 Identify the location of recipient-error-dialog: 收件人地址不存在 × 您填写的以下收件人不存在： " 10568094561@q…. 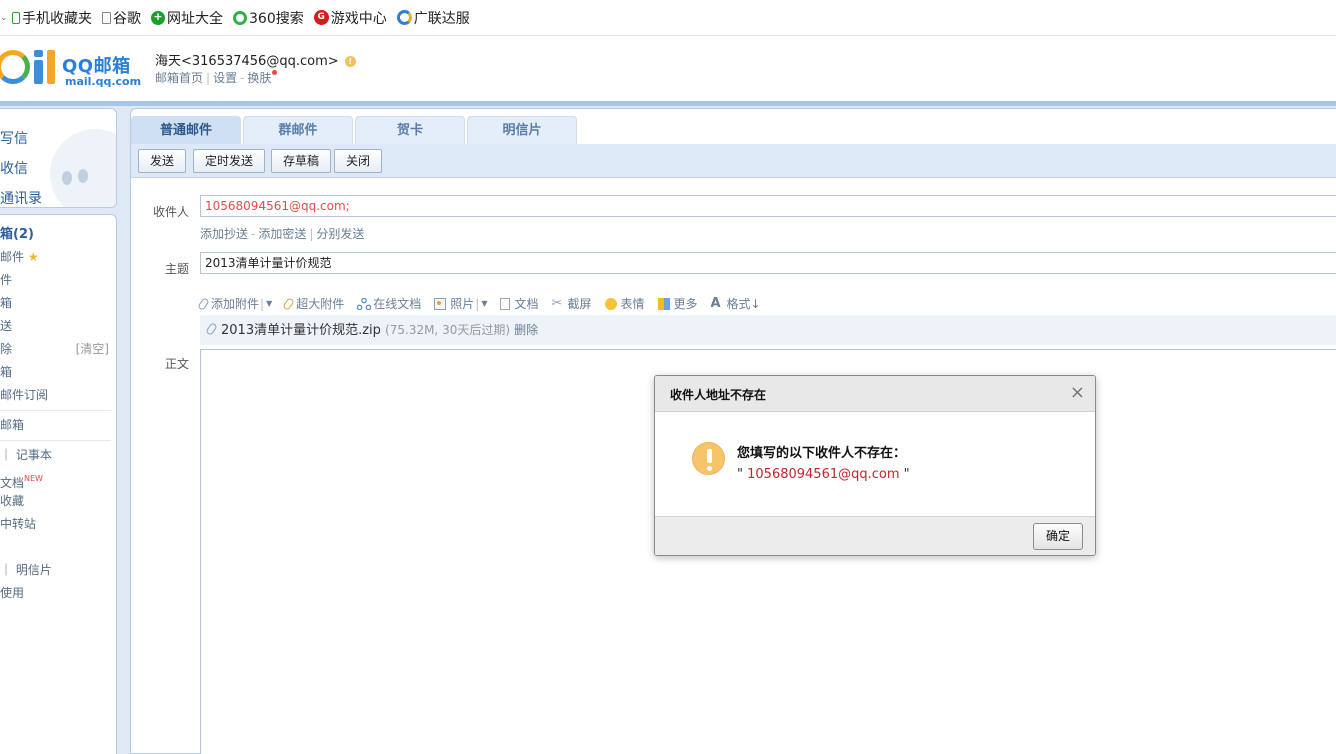
(875, 465).